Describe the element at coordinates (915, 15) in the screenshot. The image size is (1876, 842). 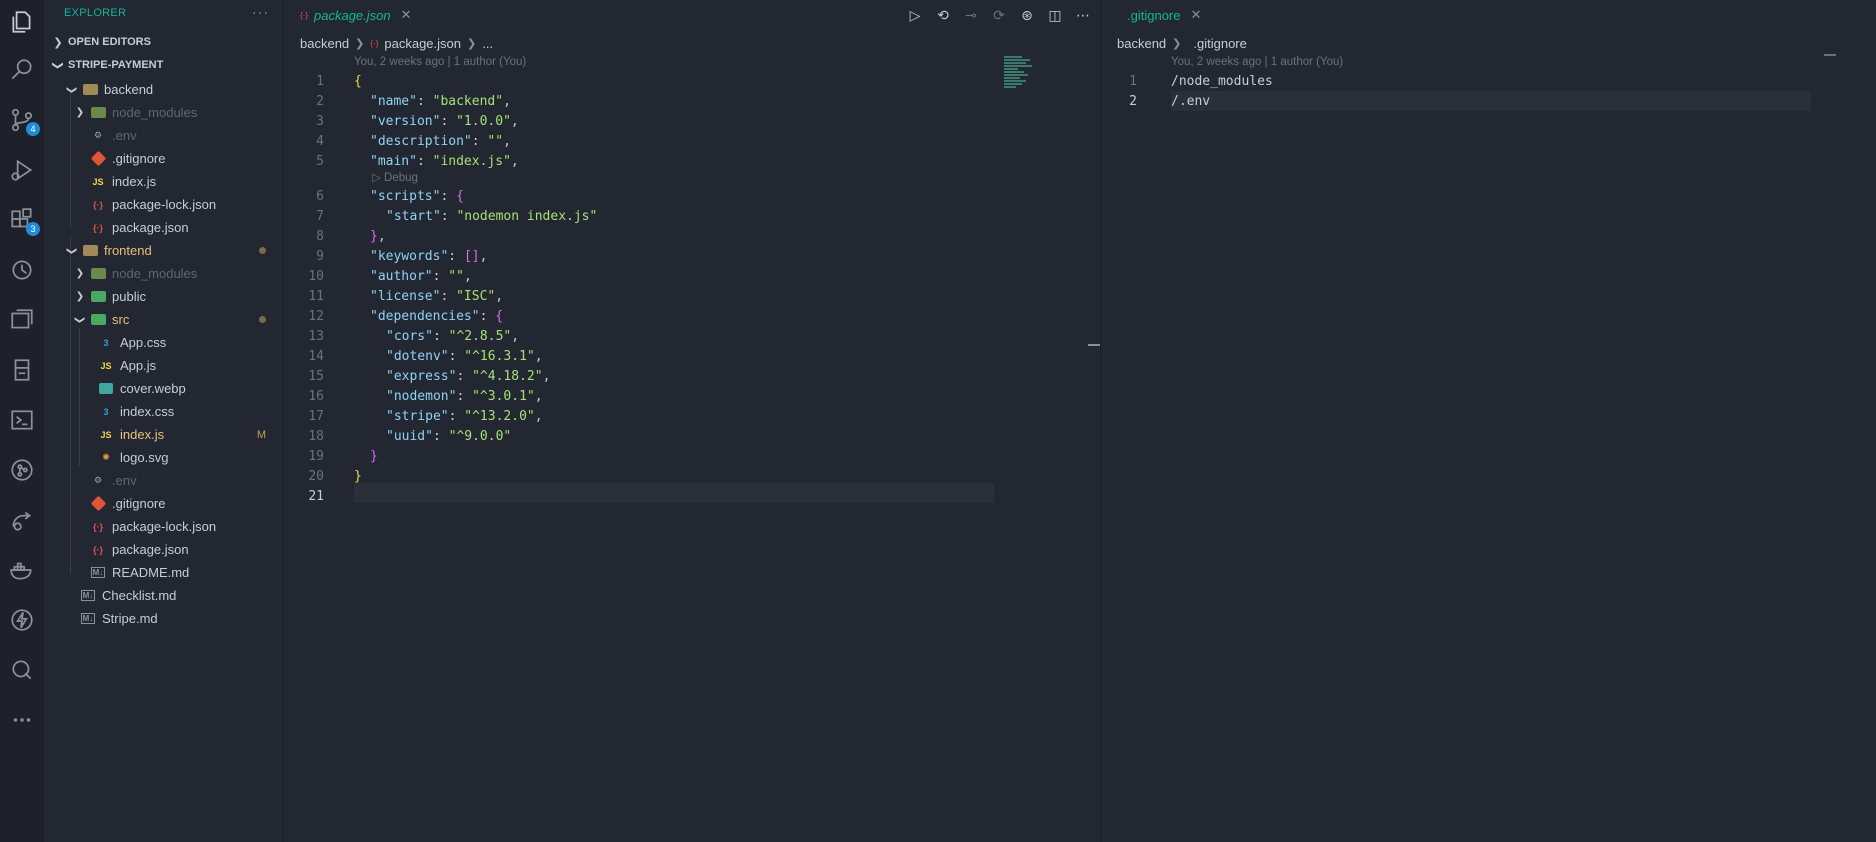
I see `run-icon: ▷` at that location.